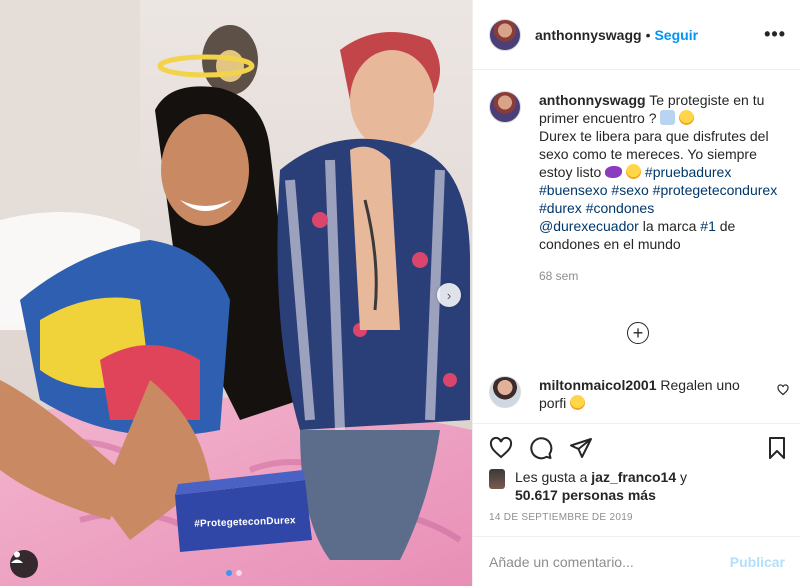  What do you see at coordinates (777, 448) in the screenshot?
I see `bookmark-icon` at bounding box center [777, 448].